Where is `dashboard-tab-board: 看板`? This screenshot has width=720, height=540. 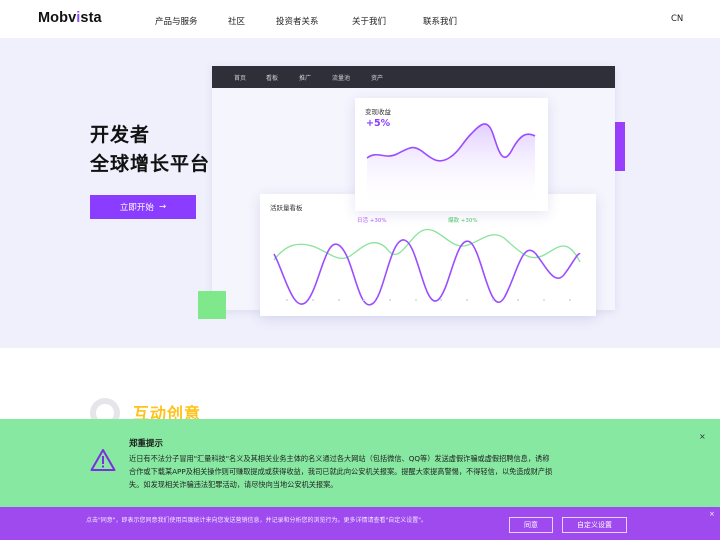 dashboard-tab-board: 看板 is located at coordinates (272, 78).